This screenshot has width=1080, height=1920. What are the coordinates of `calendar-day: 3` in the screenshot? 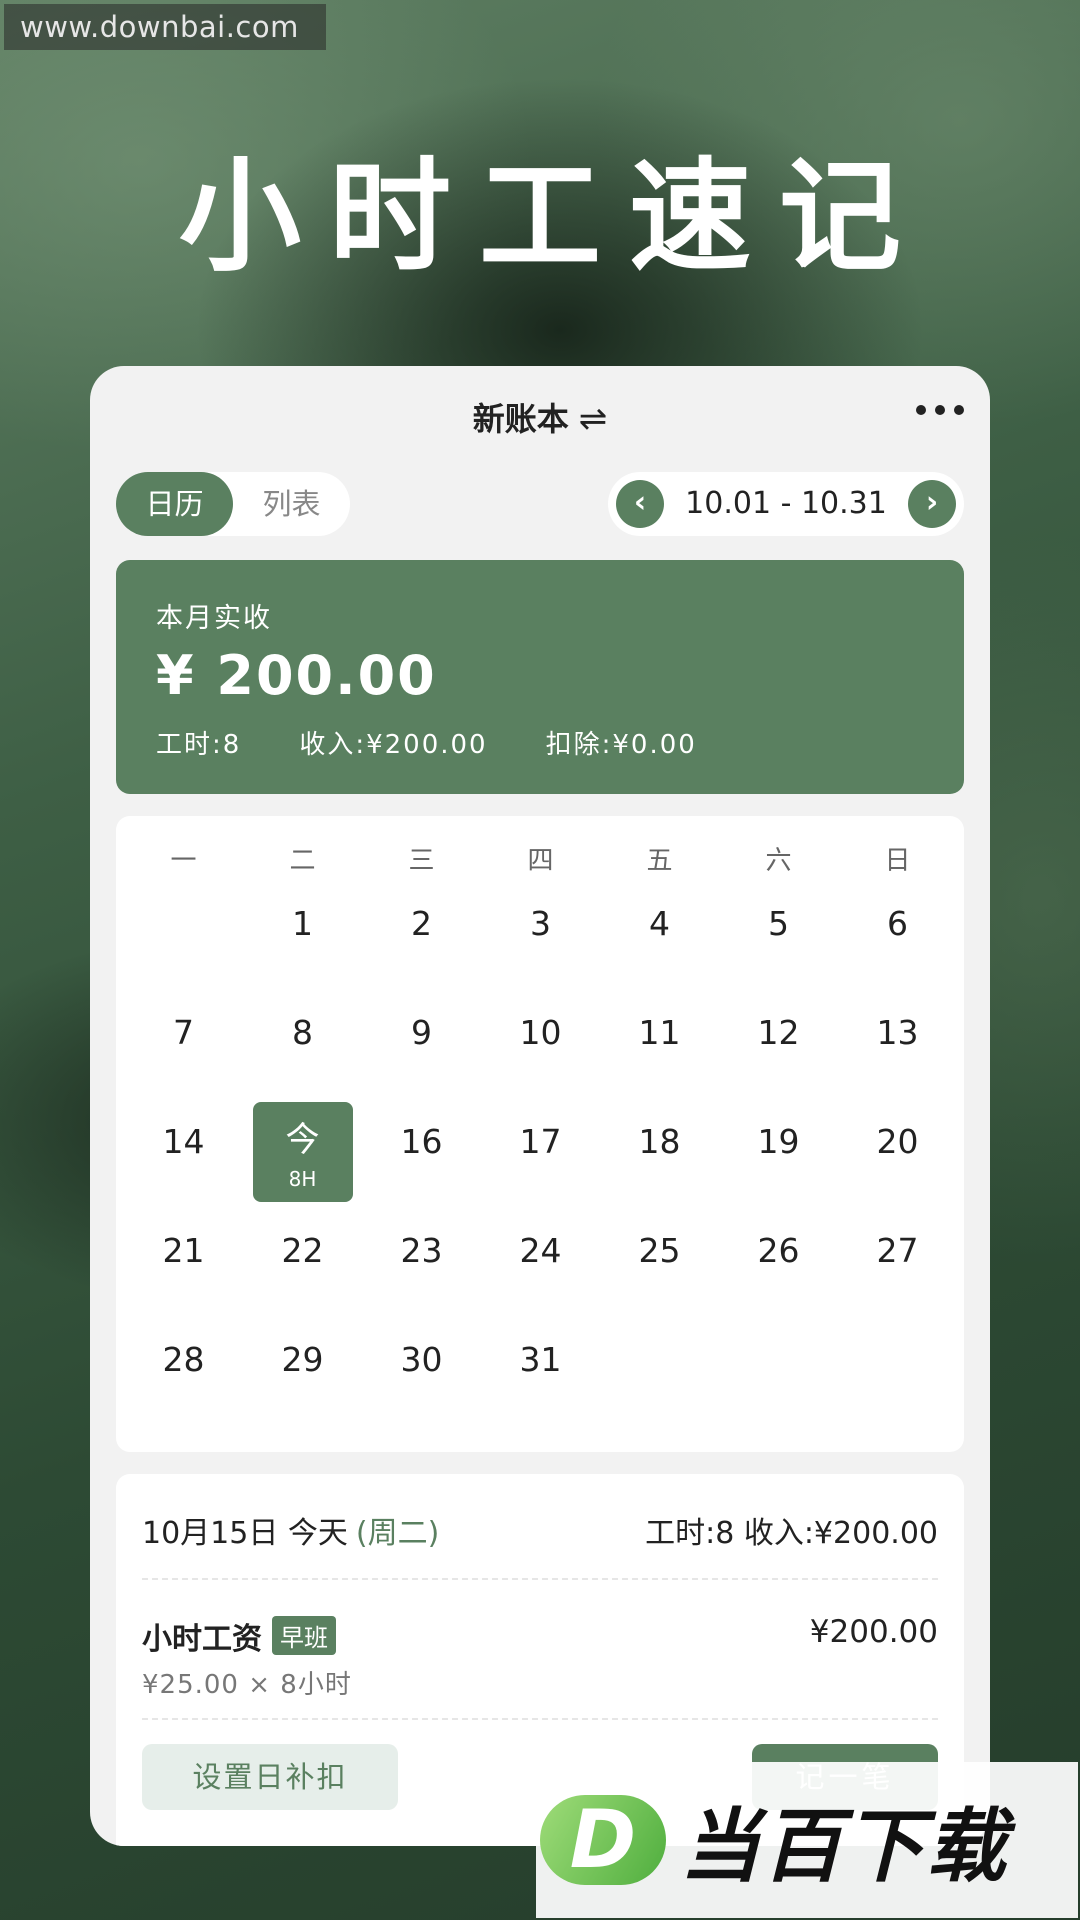 It's located at (540, 948).